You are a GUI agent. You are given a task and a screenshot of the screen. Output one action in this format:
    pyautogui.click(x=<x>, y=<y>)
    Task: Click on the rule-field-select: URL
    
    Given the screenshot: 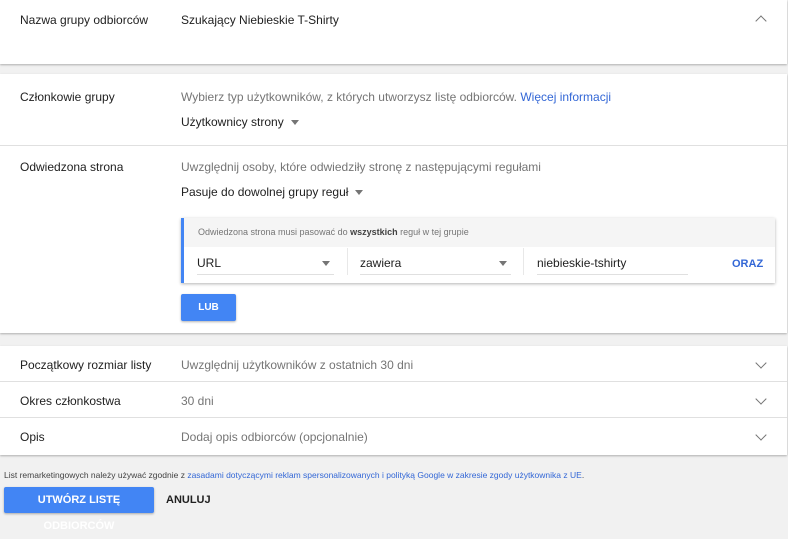 What is the action you would take?
    pyautogui.click(x=265, y=263)
    